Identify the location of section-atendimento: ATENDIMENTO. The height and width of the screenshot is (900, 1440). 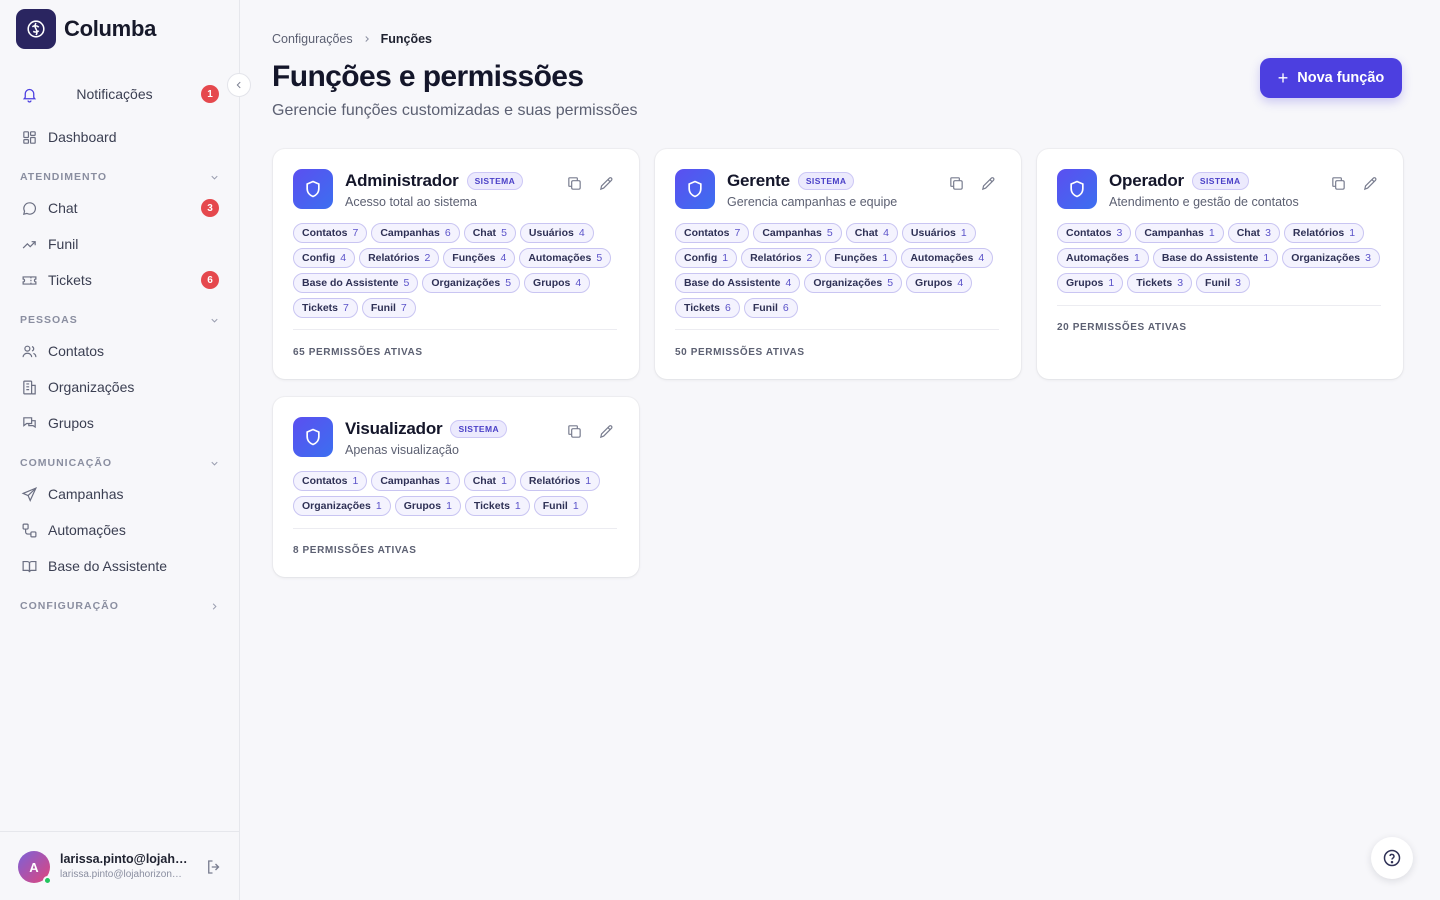
(120, 177).